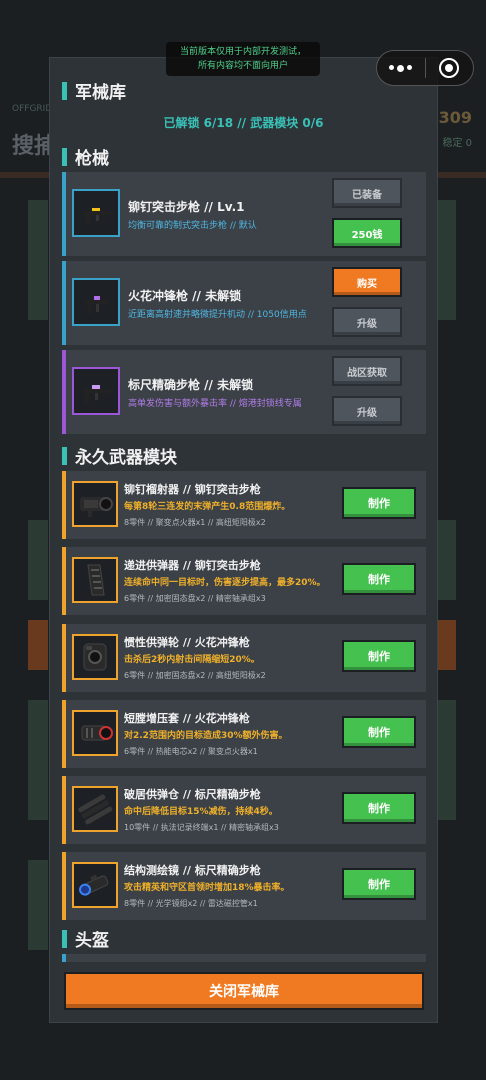  What do you see at coordinates (96, 302) in the screenshot?
I see `smg-icon` at bounding box center [96, 302].